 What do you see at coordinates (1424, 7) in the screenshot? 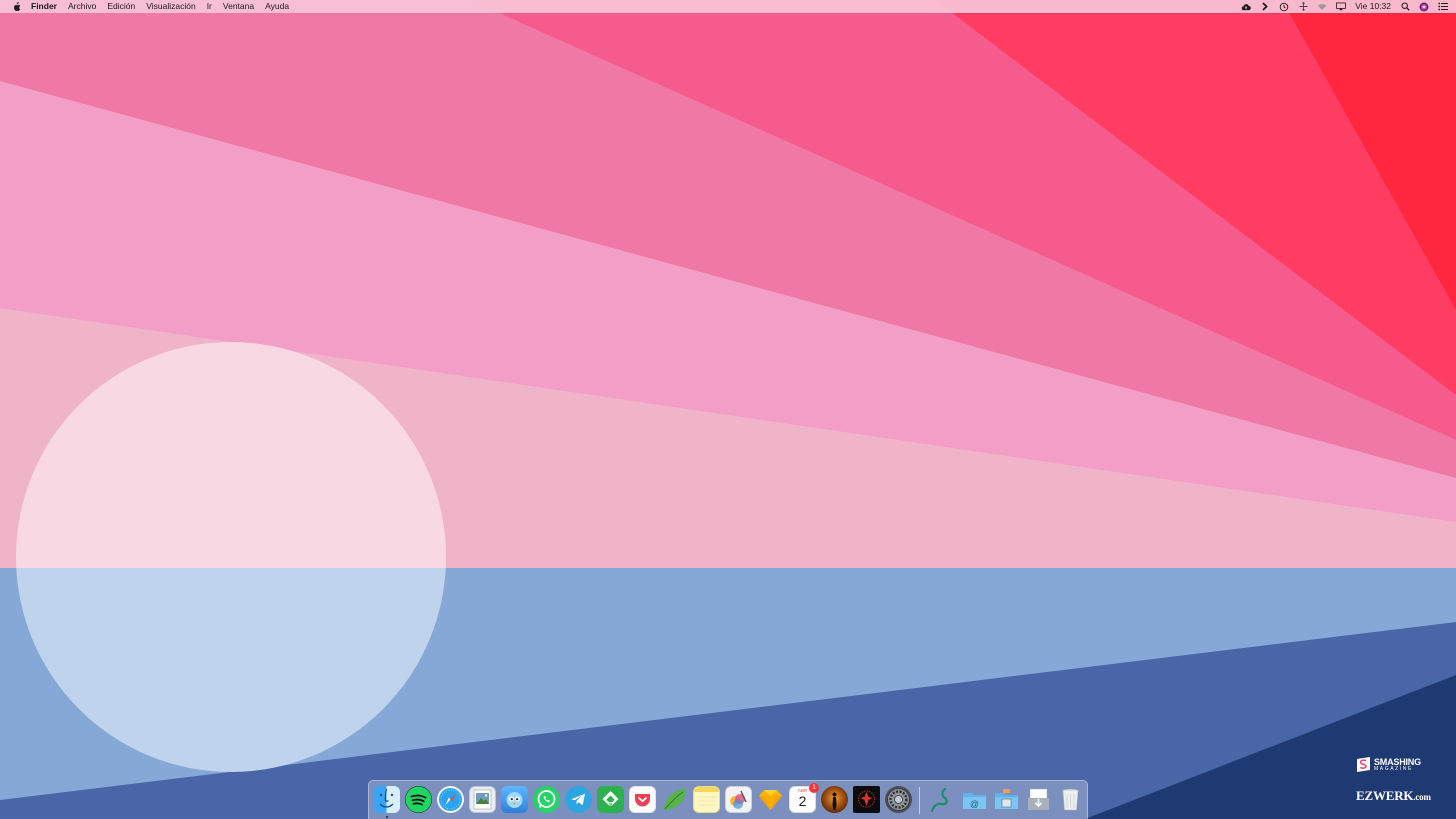
I see `siri-icon` at bounding box center [1424, 7].